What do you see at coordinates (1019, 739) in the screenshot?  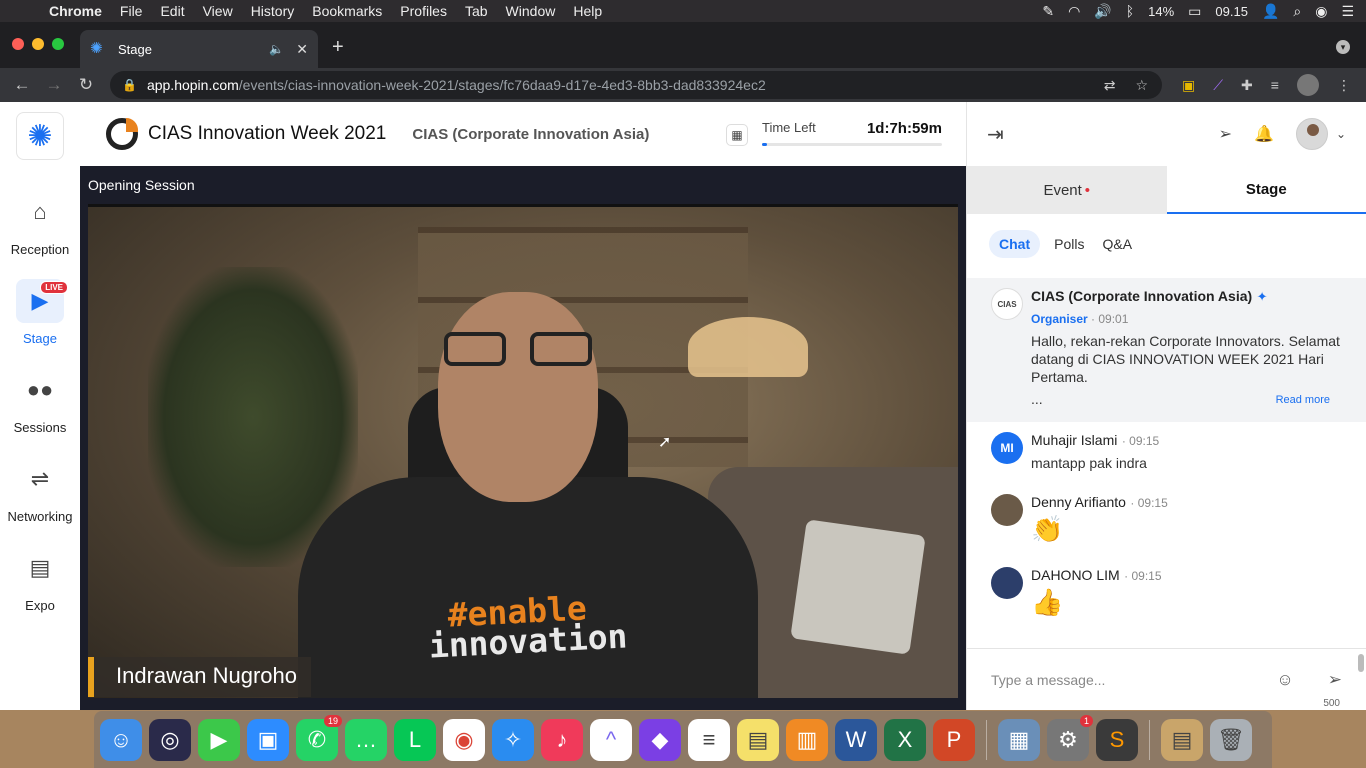 I see `preview-icon: ▦` at bounding box center [1019, 739].